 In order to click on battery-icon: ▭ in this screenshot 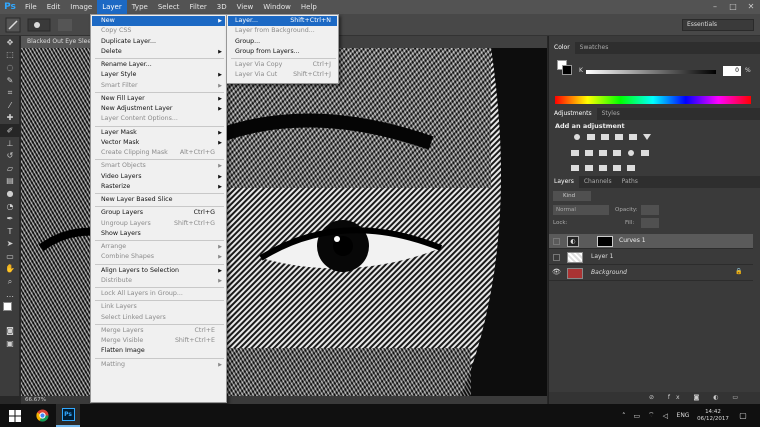, I will do `click(636, 416)`.